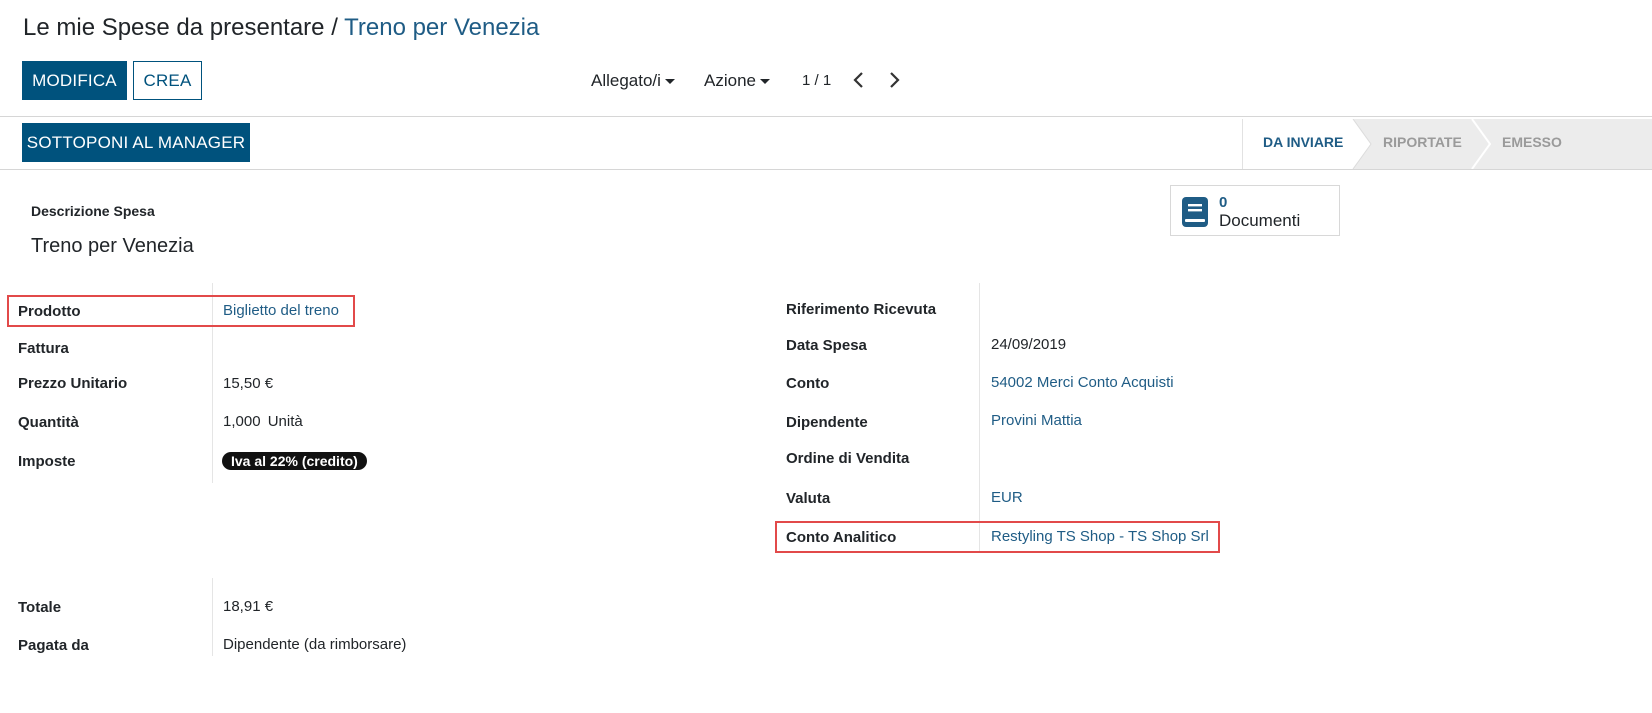 Image resolution: width=1652 pixels, height=713 pixels. Describe the element at coordinates (74, 80) in the screenshot. I see `edit-button: MODIFICA` at that location.